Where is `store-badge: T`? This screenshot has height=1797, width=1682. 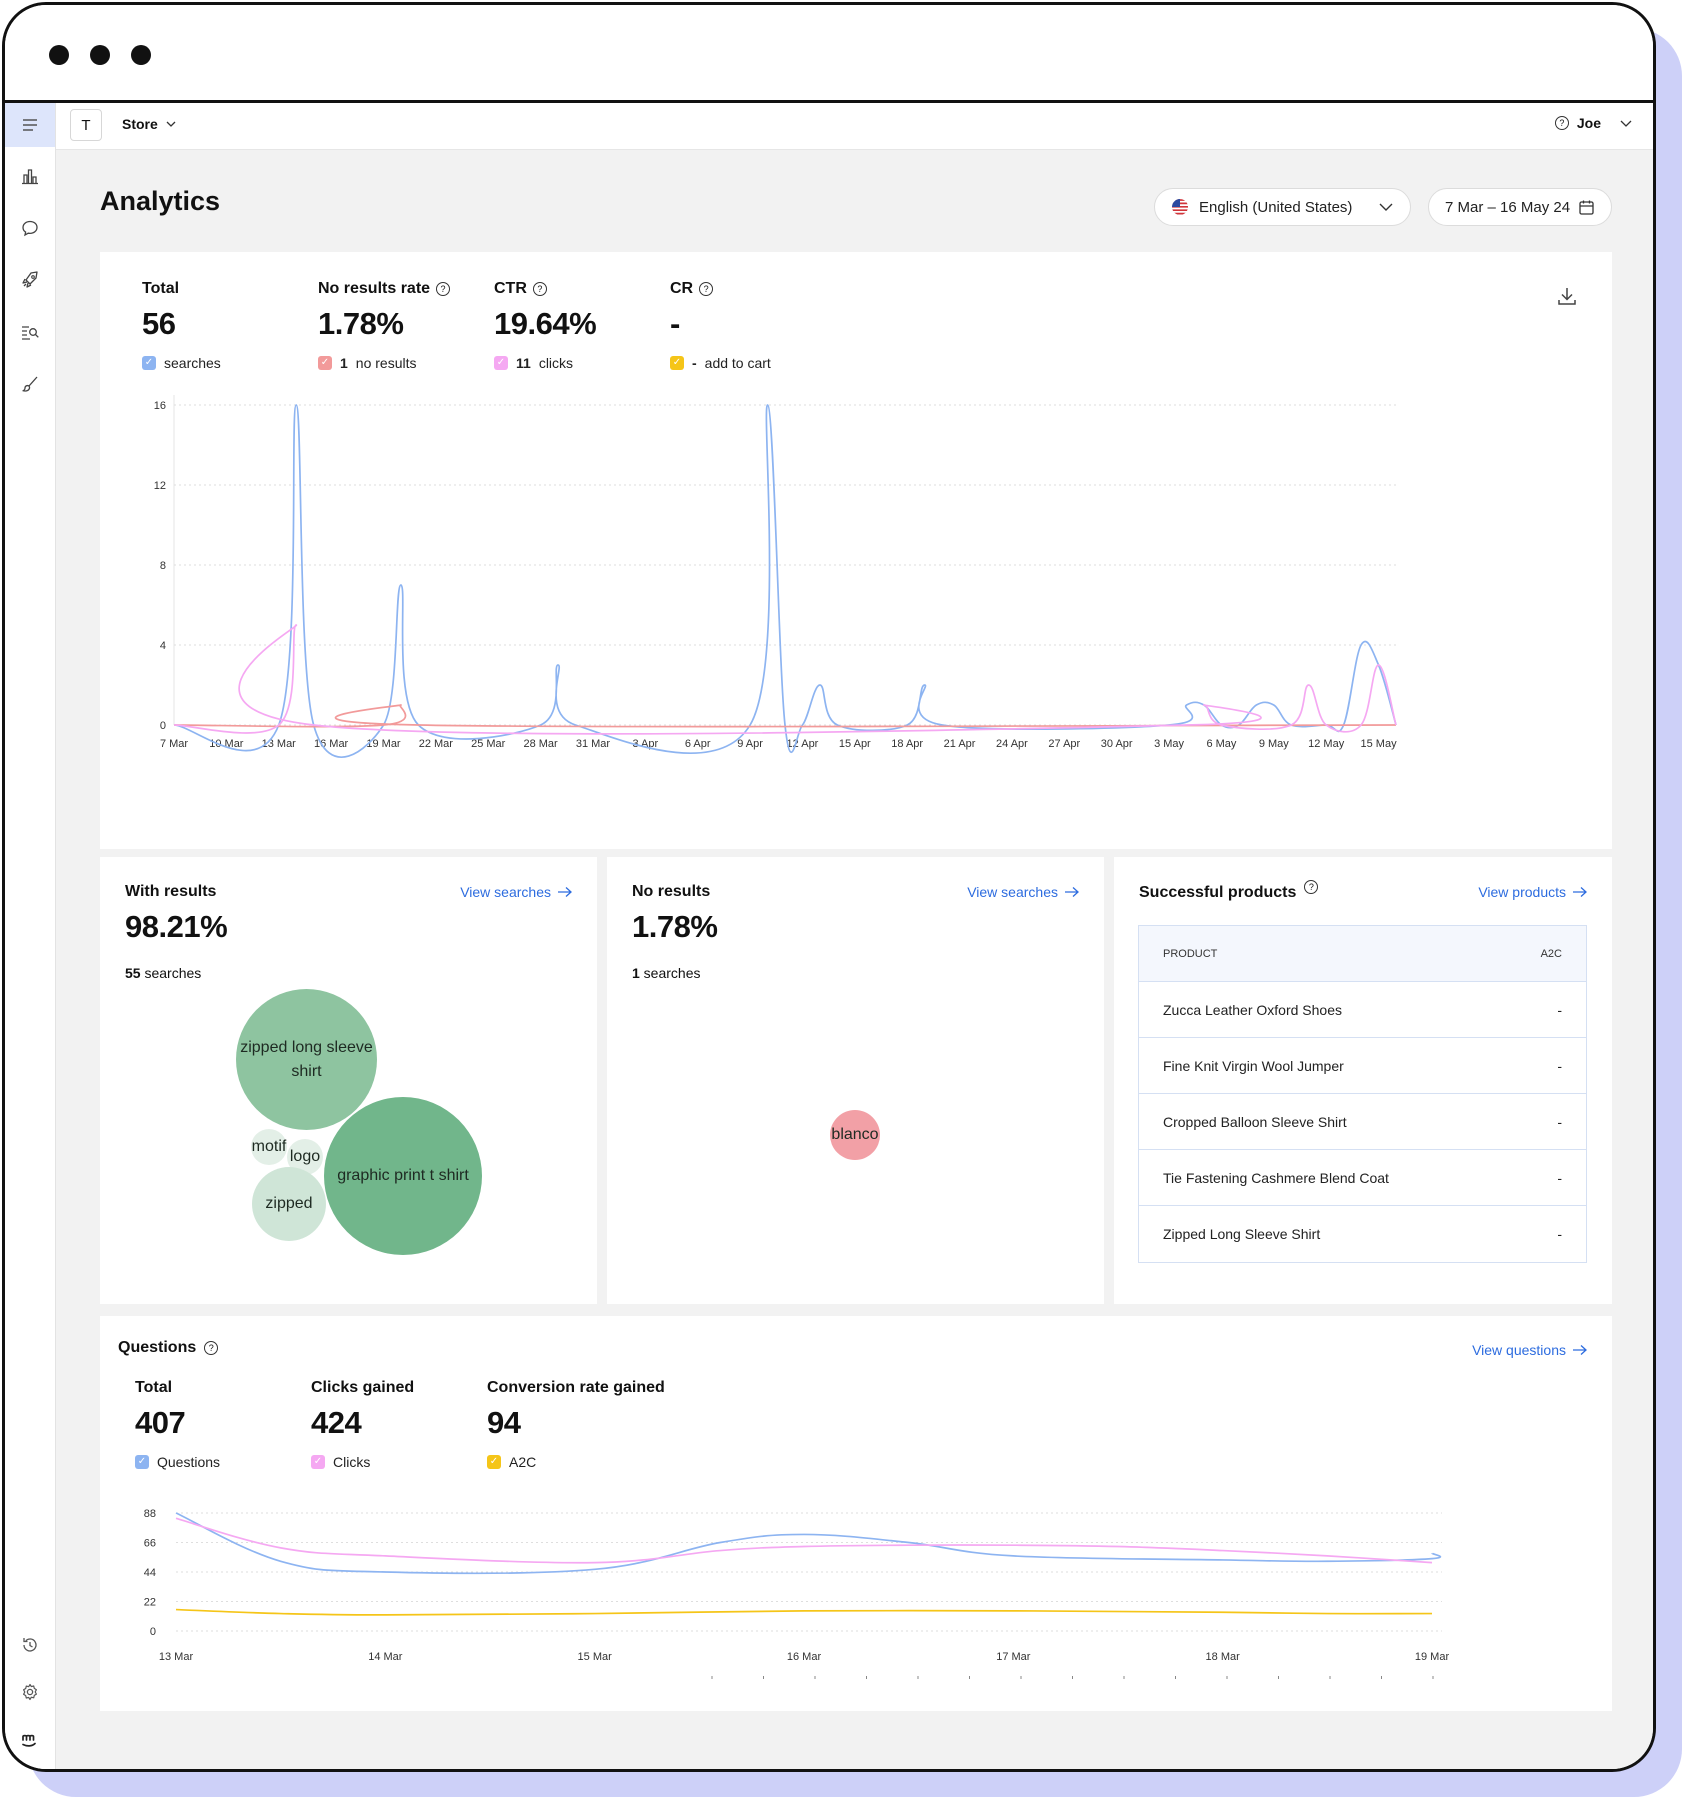 store-badge: T is located at coordinates (86, 125).